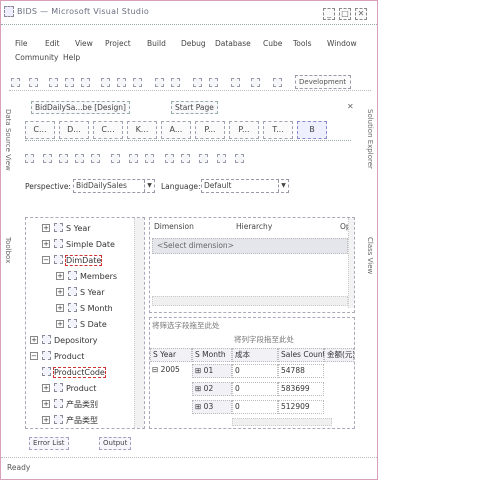 The image size is (503, 480). What do you see at coordinates (139, 323) in the screenshot?
I see `tree-scrollbar` at bounding box center [139, 323].